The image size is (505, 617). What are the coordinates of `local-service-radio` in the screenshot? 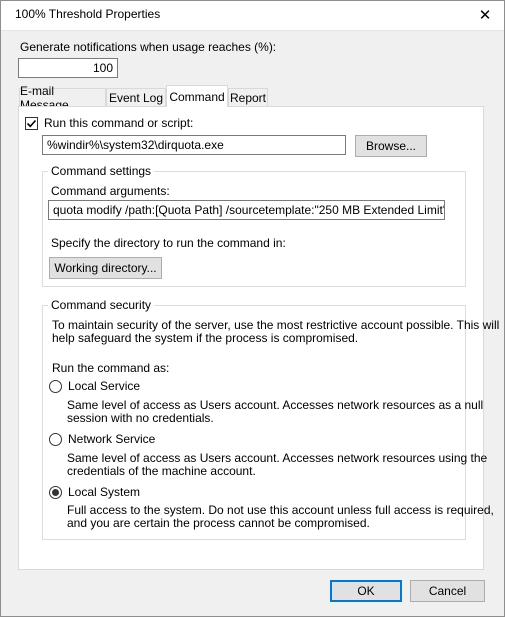 It's located at (55, 386).